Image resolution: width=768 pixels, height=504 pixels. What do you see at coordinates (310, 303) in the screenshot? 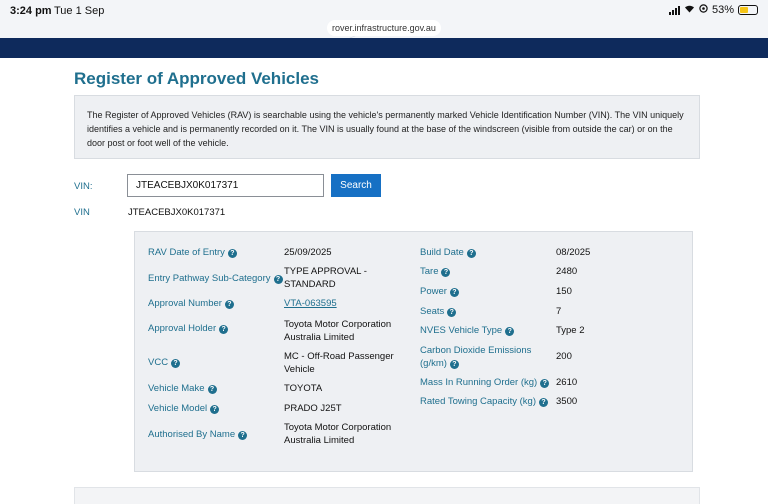
I see `approval-number-link: VTA-063595` at bounding box center [310, 303].